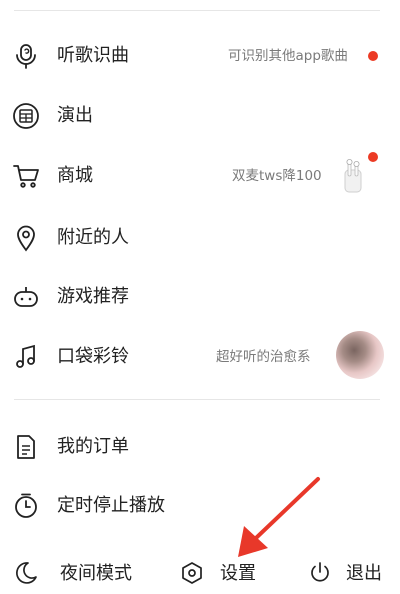 The width and height of the screenshot is (400, 594). I want to click on menu-item-pocket-ringtone: 口袋彩铃 超好听的治愈系, so click(200, 357).